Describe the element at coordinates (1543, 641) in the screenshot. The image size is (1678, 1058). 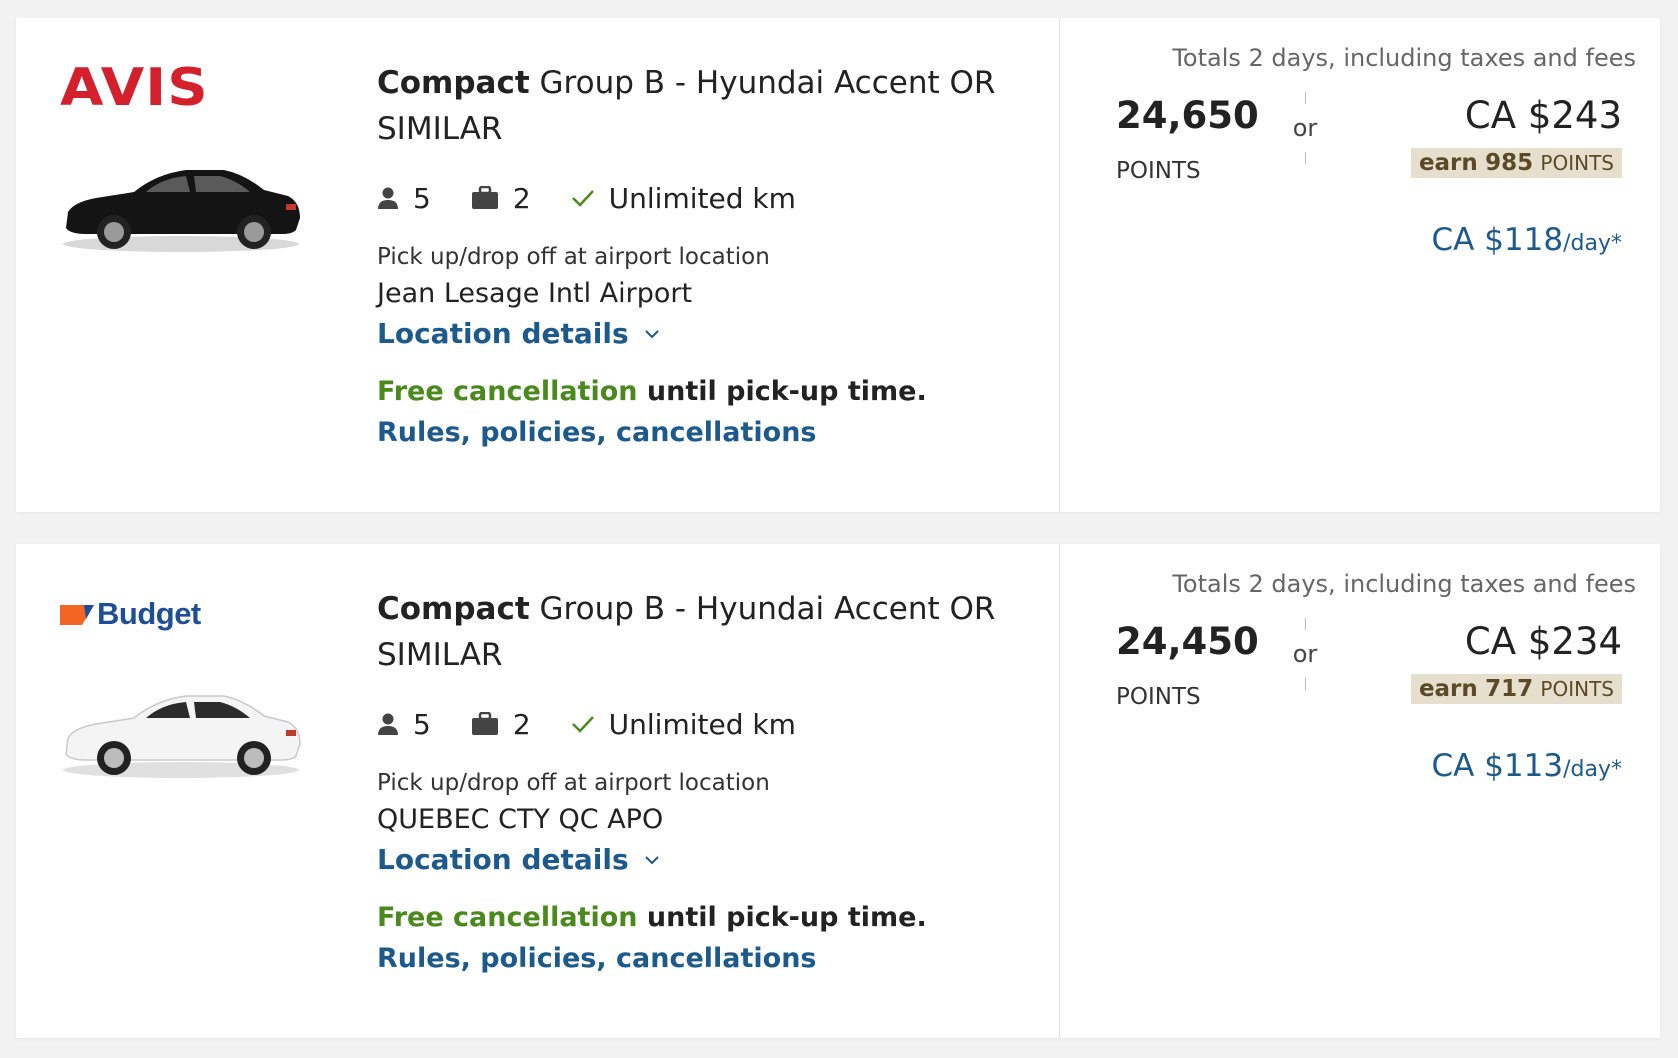
I see `cash-price: CA $234` at that location.